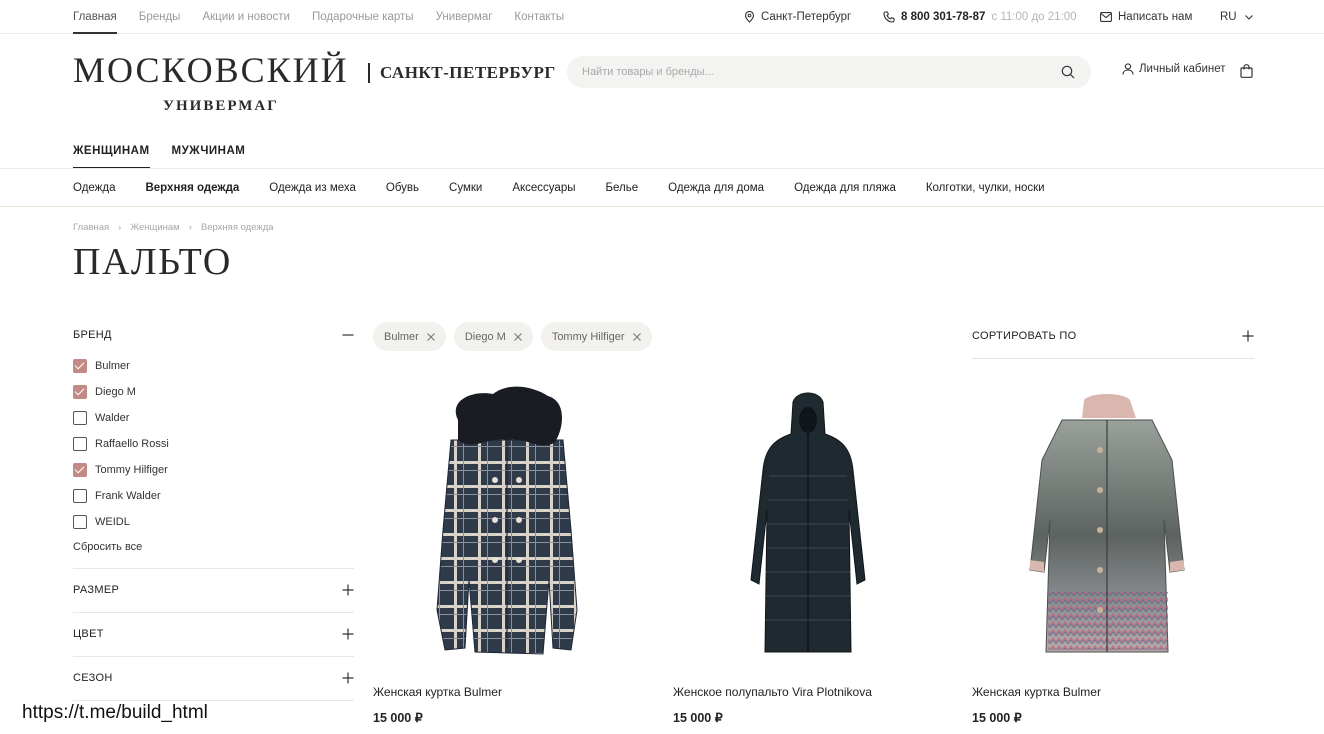 Image resolution: width=1324 pixels, height=734 pixels. Describe the element at coordinates (772, 692) in the screenshot. I see `product-name: Женское полупальто Vira Plotnikova` at that location.